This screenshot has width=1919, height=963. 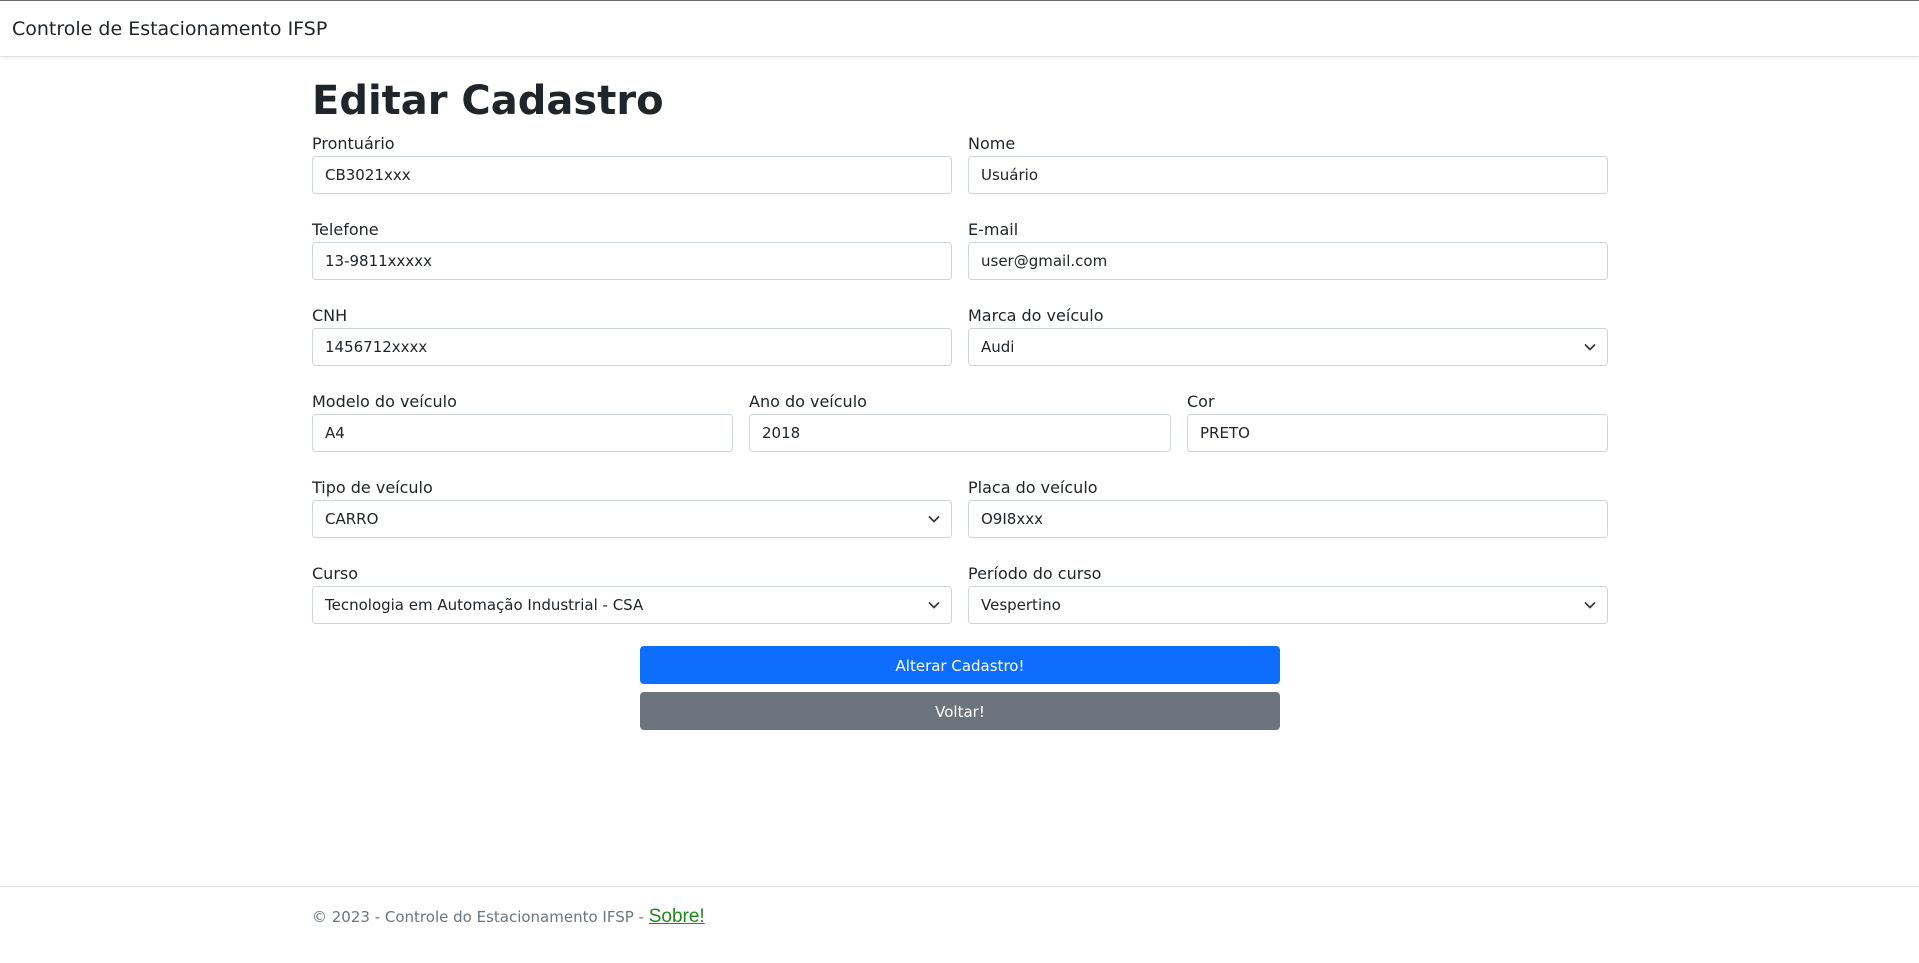 I want to click on navbar-brand: Controle de Estacionamento IFSP, so click(x=169, y=29).